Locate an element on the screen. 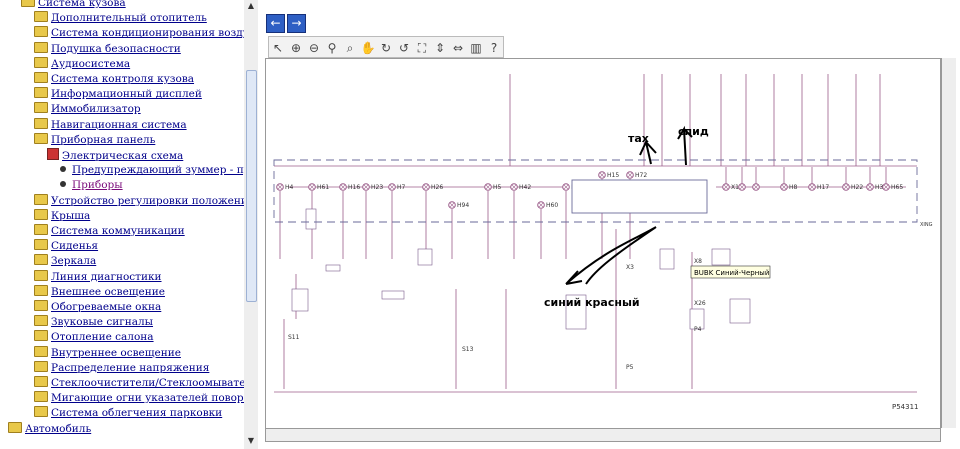  fit-height-icon: ⇕ is located at coordinates (440, 48).